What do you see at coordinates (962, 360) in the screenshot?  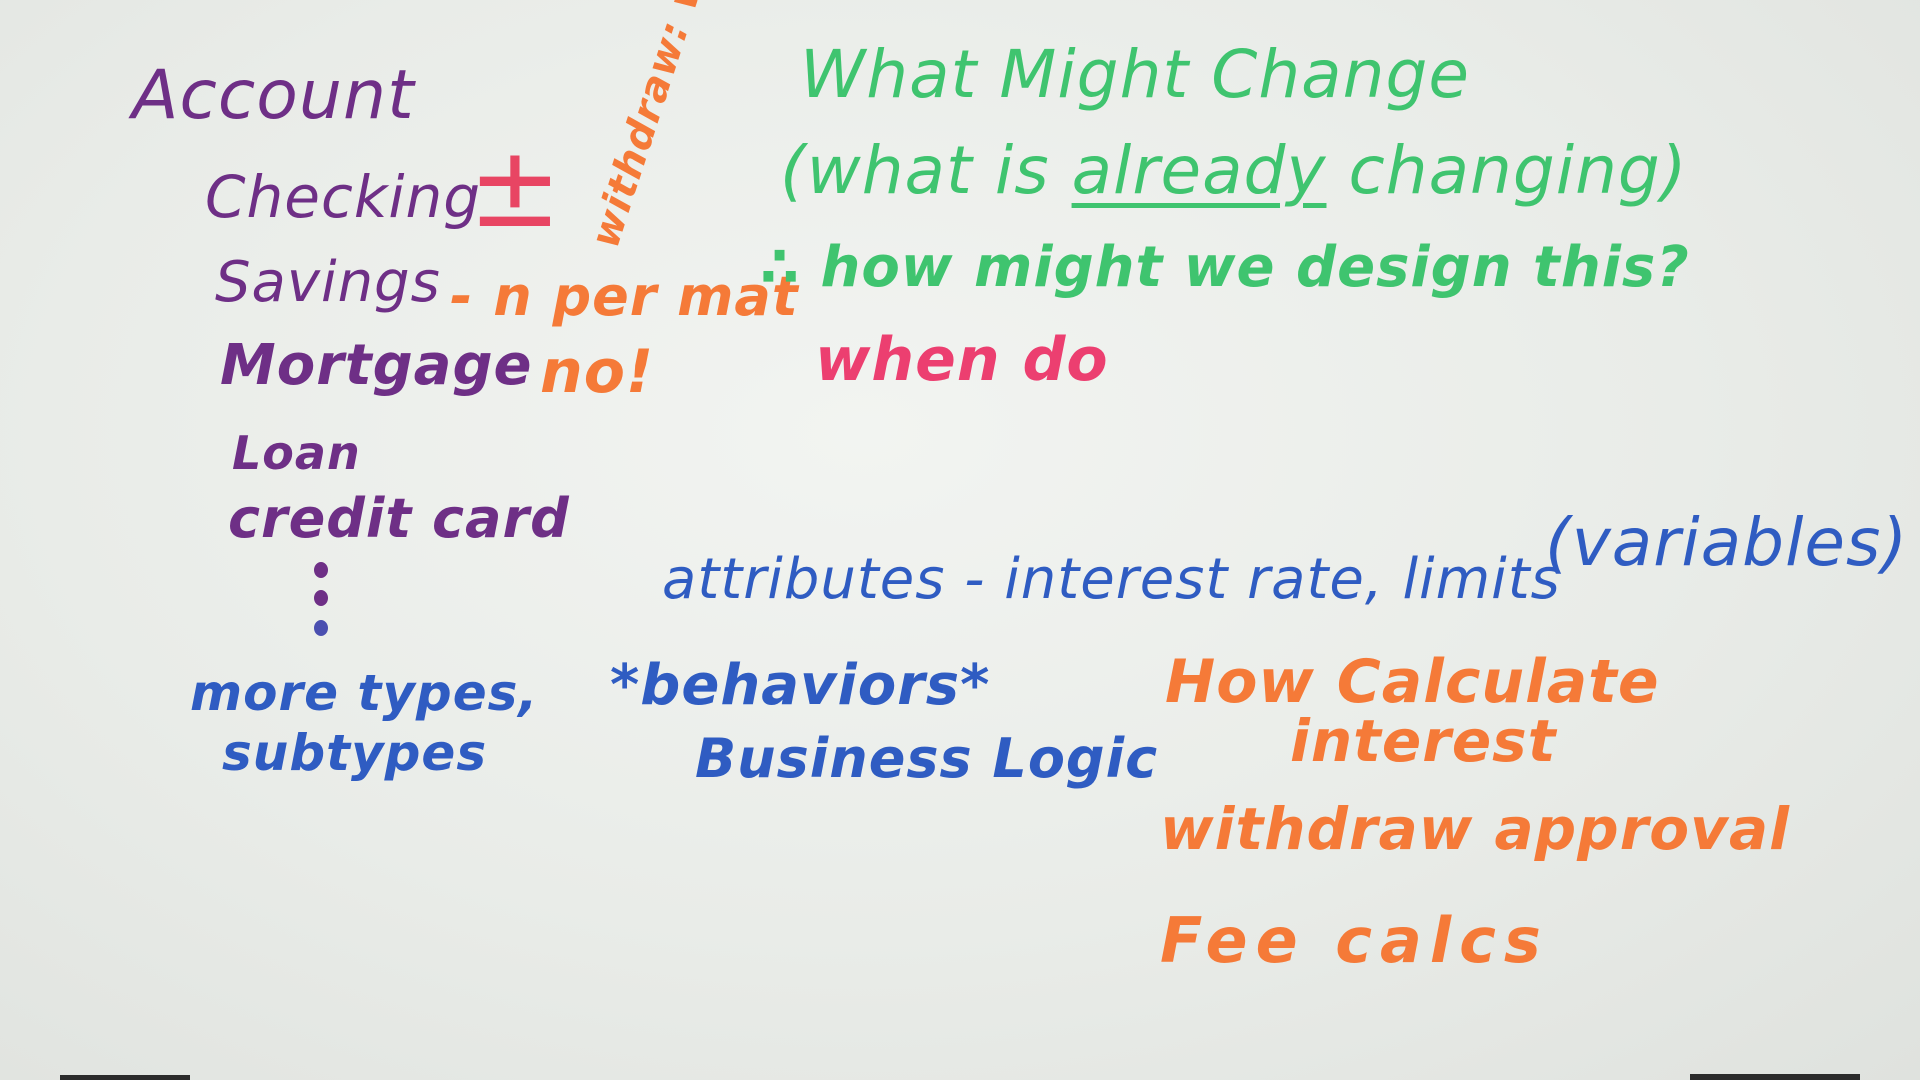 I see `when-do-note: when do` at bounding box center [962, 360].